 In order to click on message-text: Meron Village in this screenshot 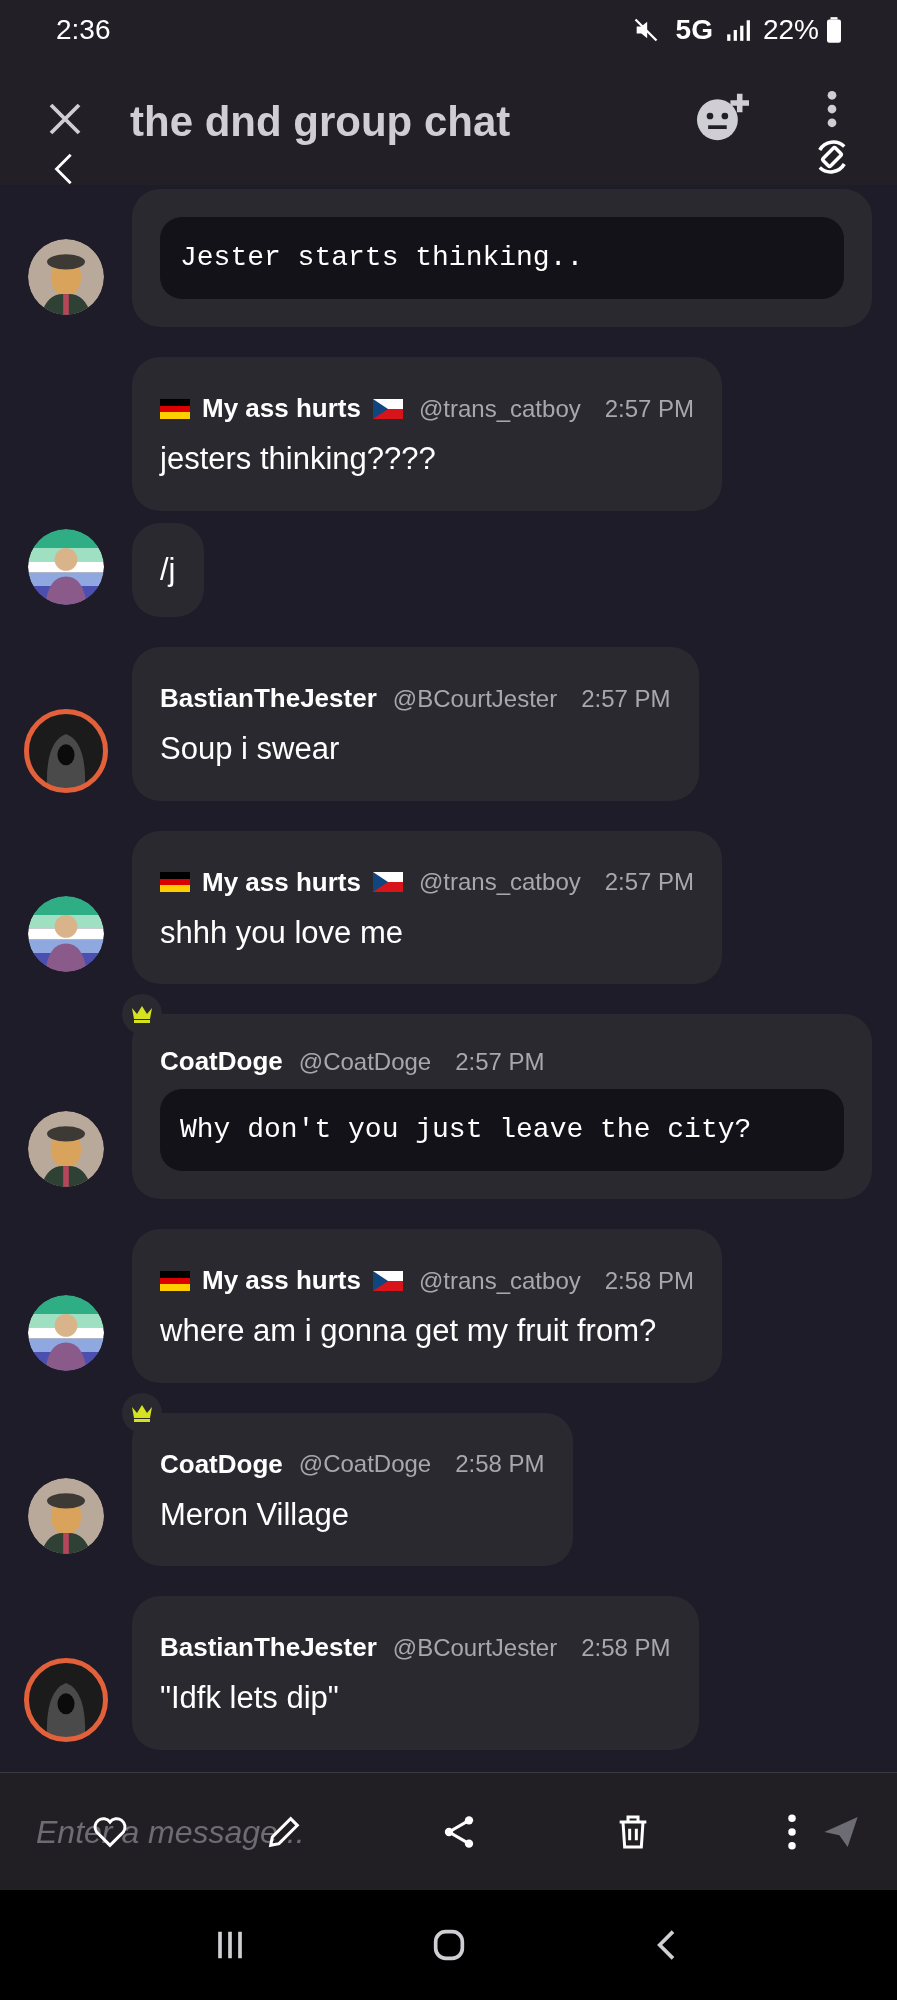, I will do `click(255, 1514)`.